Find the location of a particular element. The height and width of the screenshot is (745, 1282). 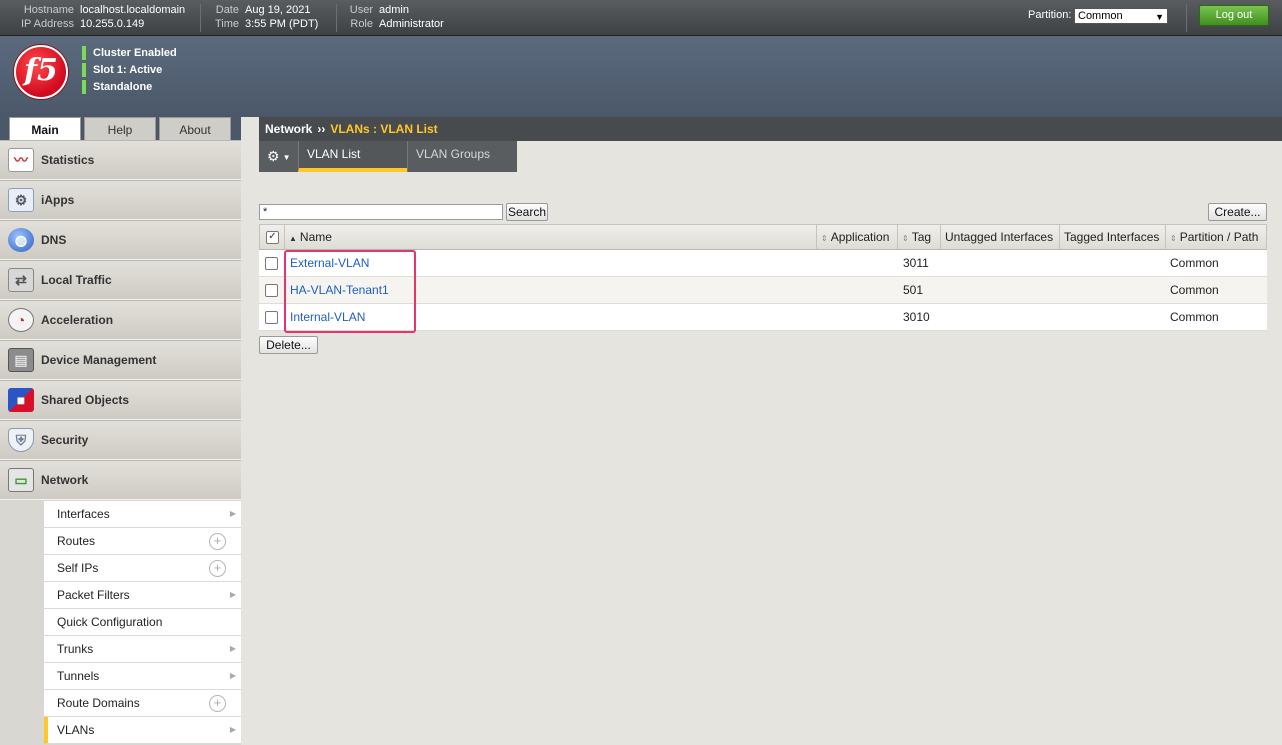

user-label: User is located at coordinates (361, 10).